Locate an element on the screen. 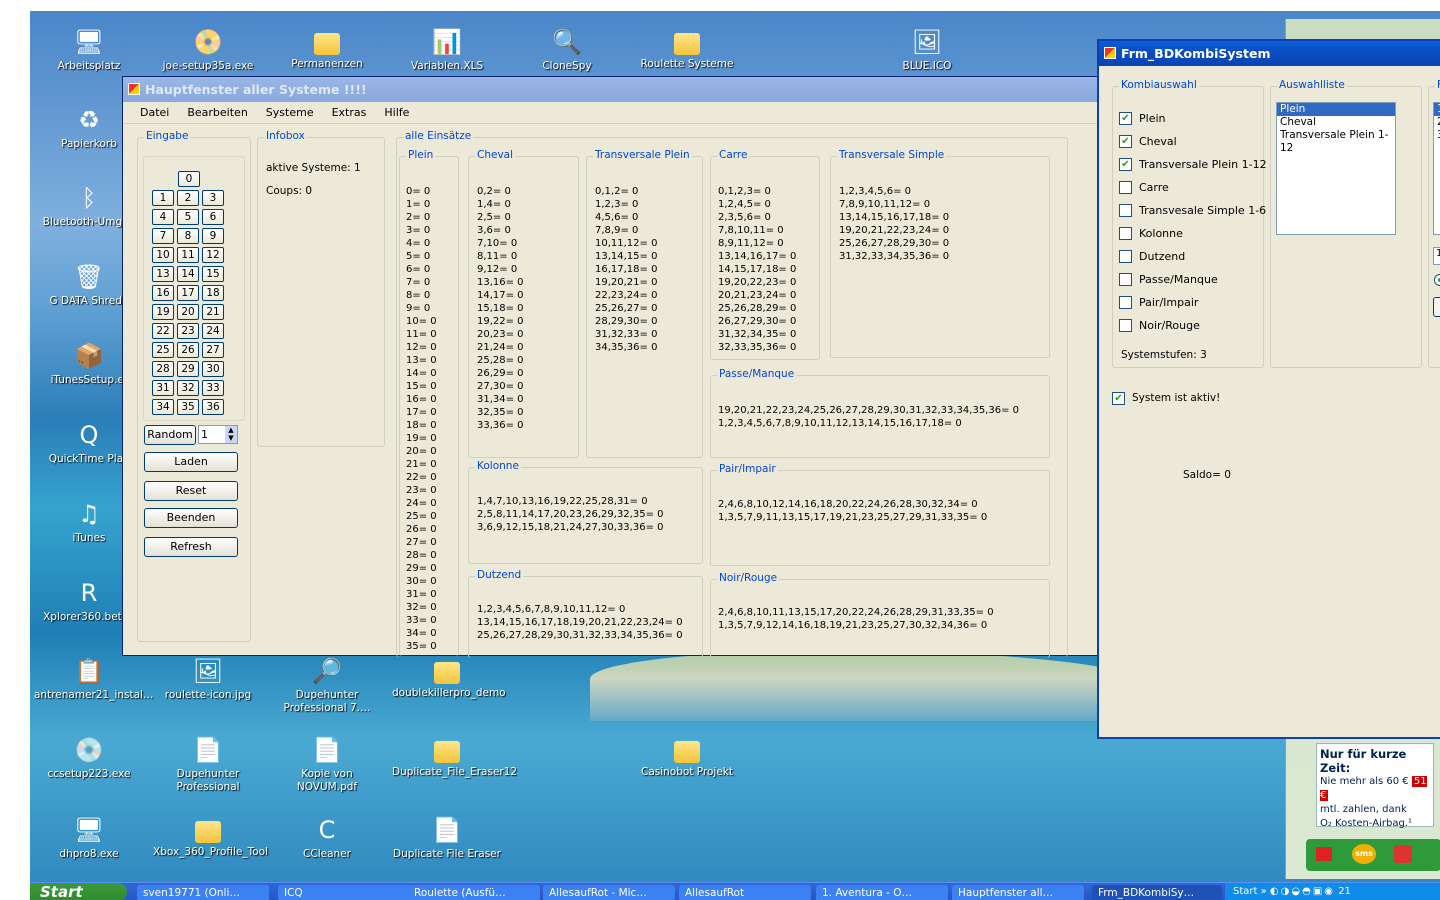 This screenshot has width=1440, height=900. number-button-19: 19 is located at coordinates (163, 312).